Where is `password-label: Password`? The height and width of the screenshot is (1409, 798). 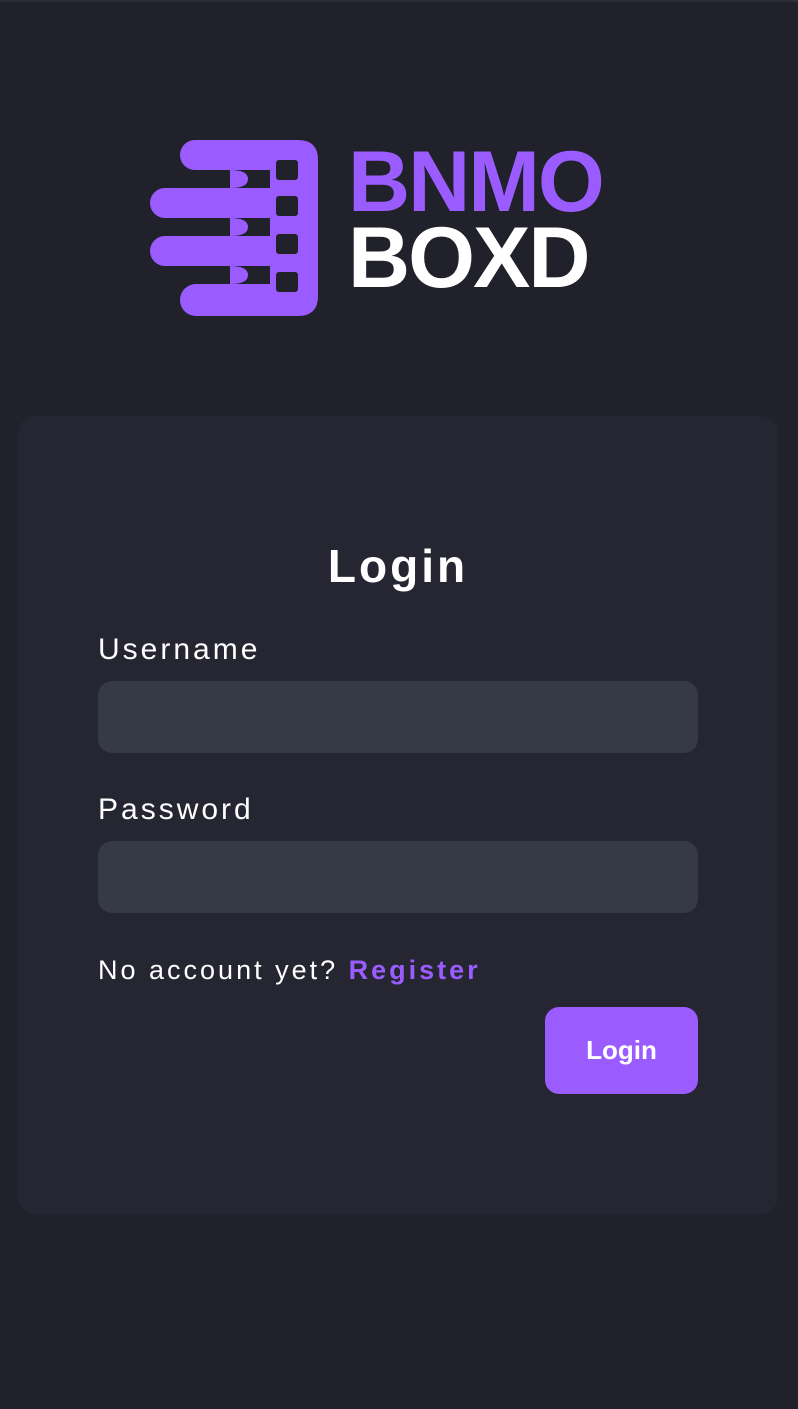
password-label: Password is located at coordinates (176, 809).